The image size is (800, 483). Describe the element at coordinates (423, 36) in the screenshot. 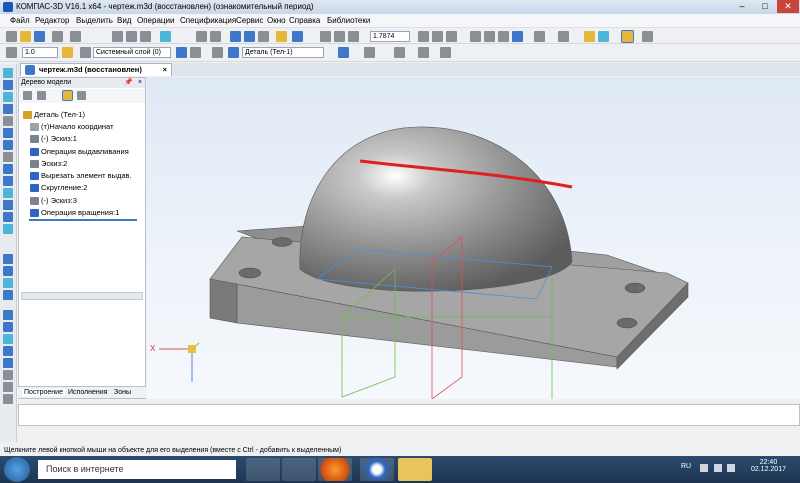

I see `rotate-icon` at that location.